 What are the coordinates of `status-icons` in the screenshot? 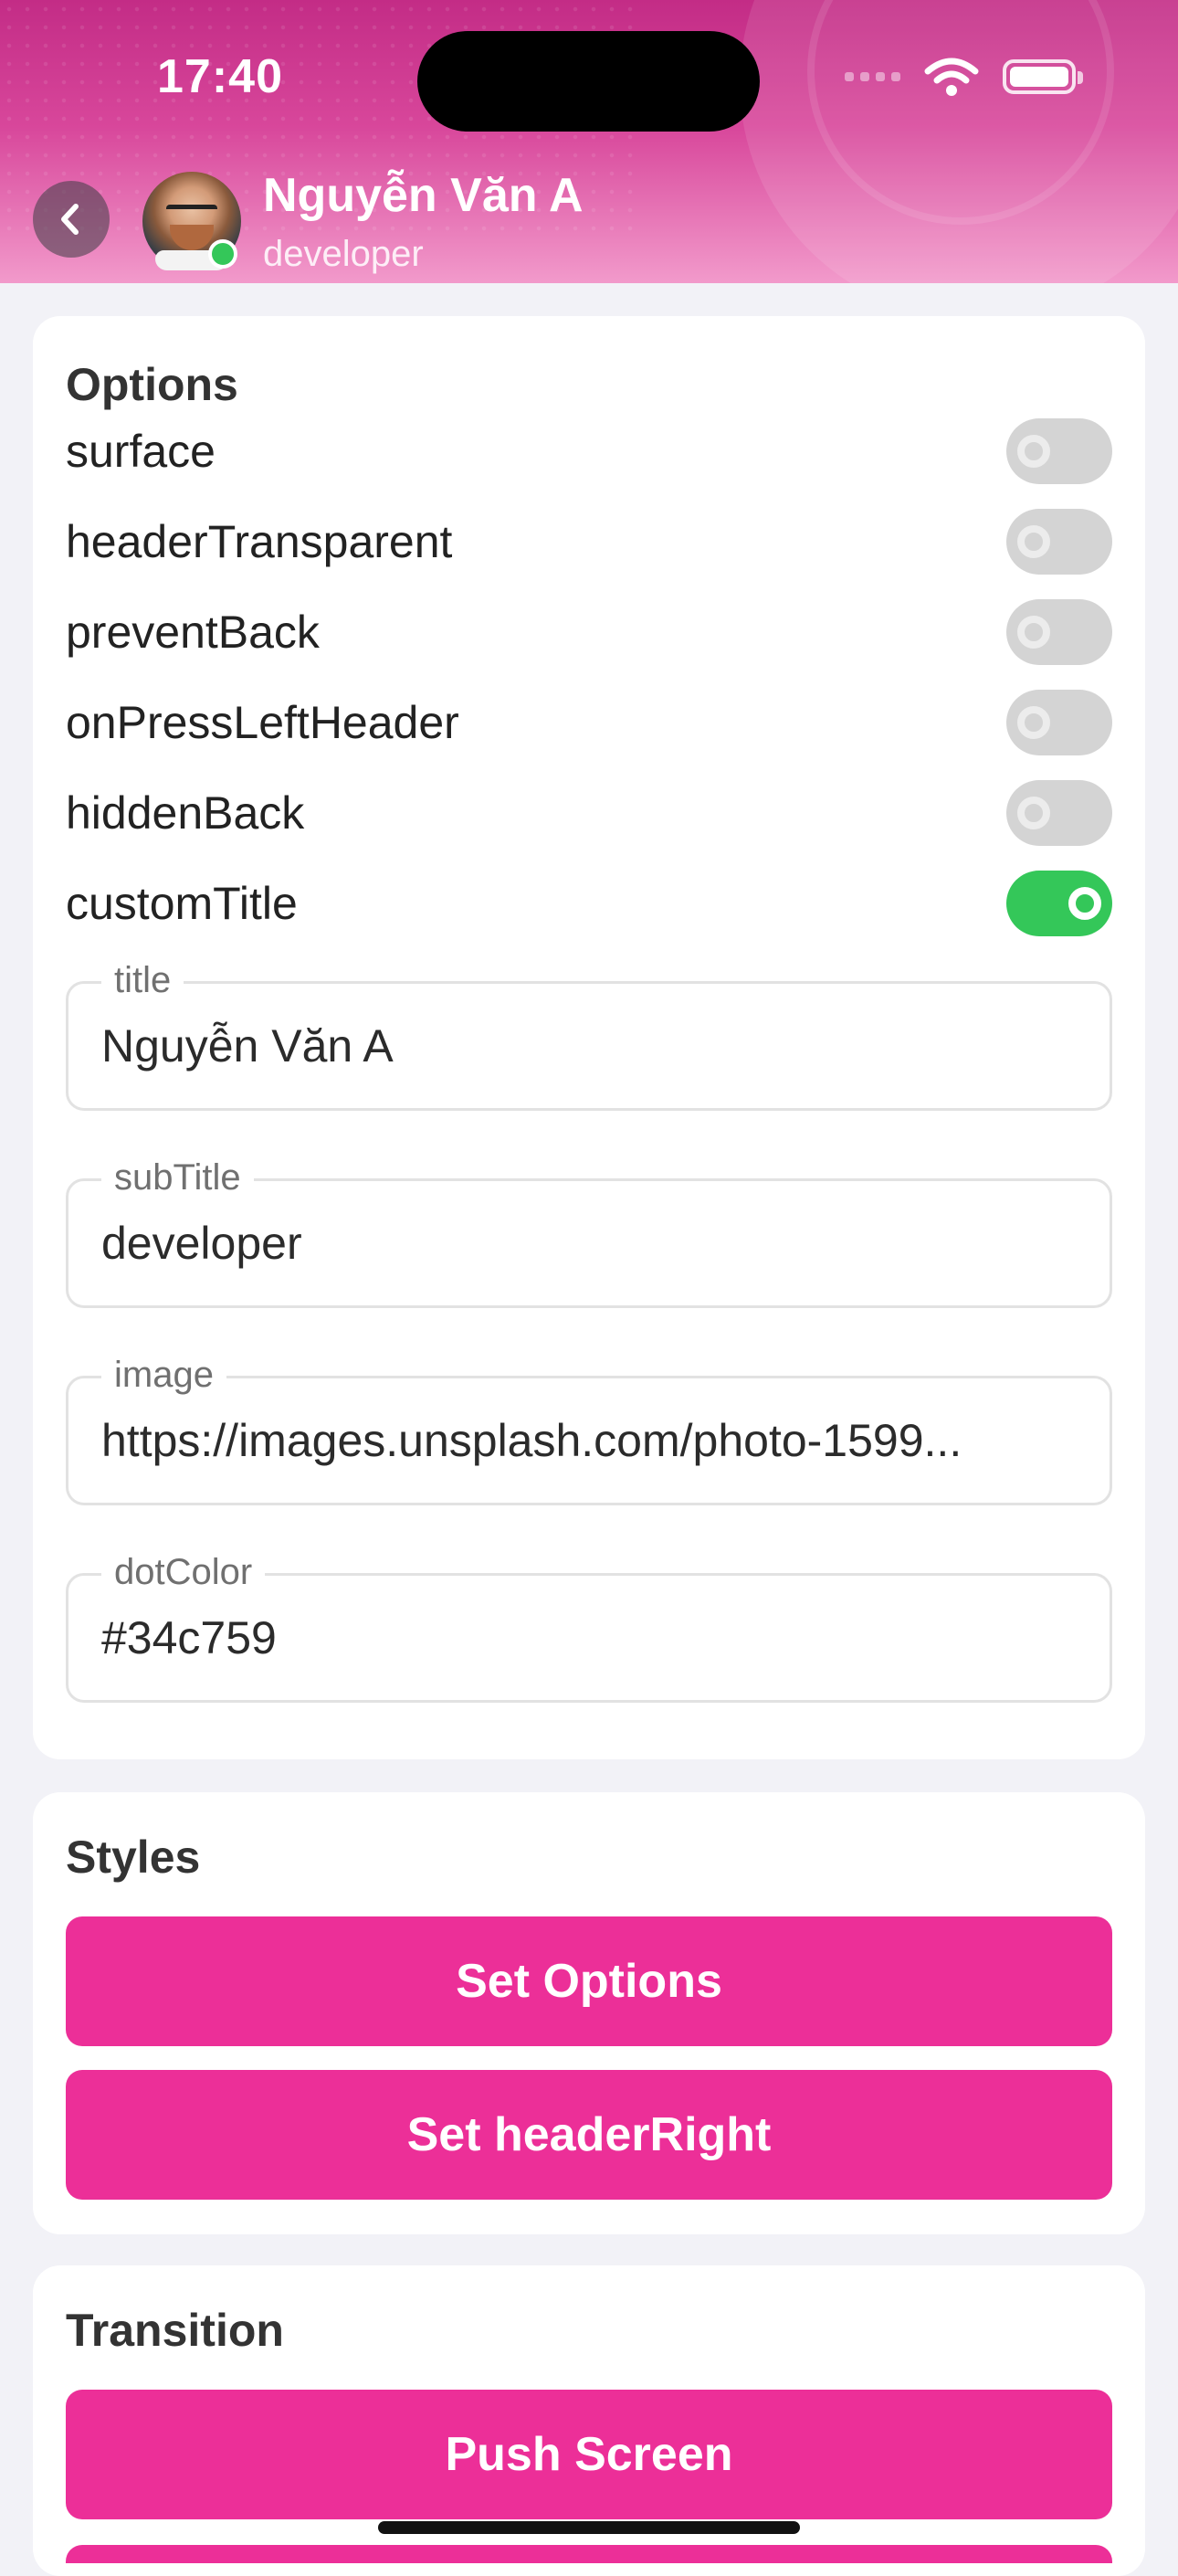 It's located at (964, 77).